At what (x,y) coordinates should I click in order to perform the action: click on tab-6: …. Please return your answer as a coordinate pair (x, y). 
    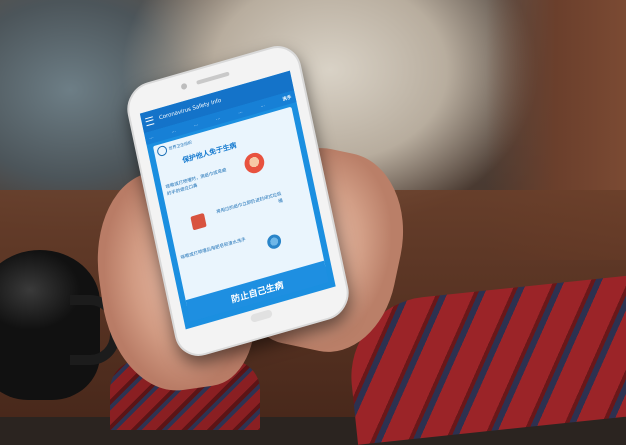
    Looking at the image, I should click on (262, 105).